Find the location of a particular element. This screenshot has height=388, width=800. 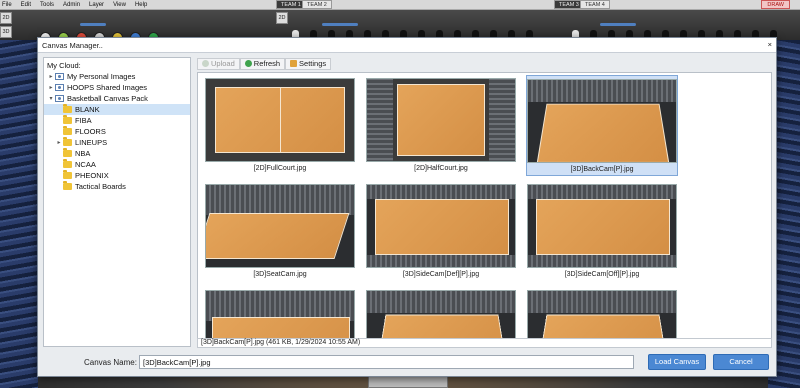

tree-item-label: NCAA is located at coordinates (85, 164).